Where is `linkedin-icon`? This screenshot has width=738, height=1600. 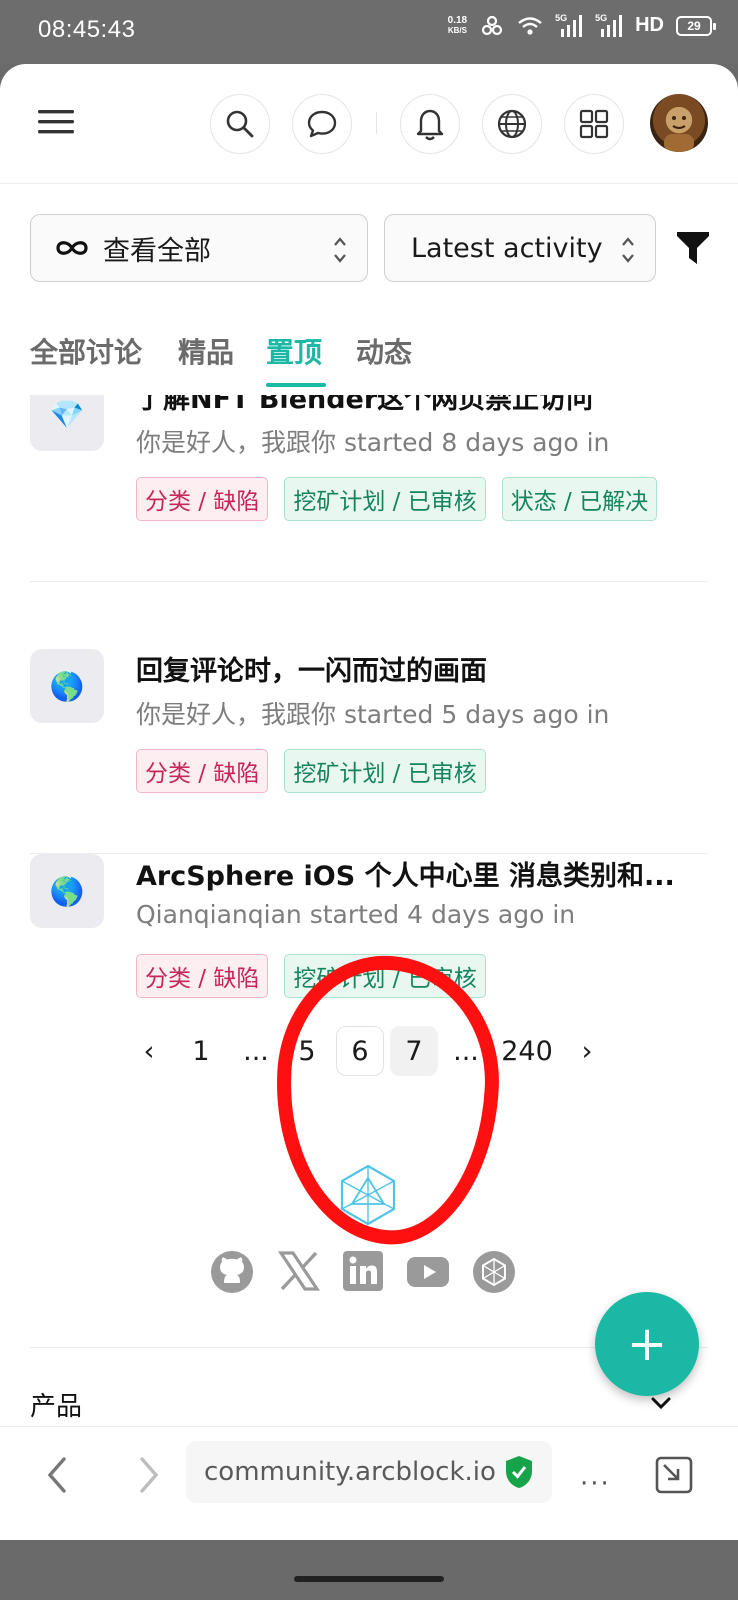
linkedin-icon is located at coordinates (363, 1271).